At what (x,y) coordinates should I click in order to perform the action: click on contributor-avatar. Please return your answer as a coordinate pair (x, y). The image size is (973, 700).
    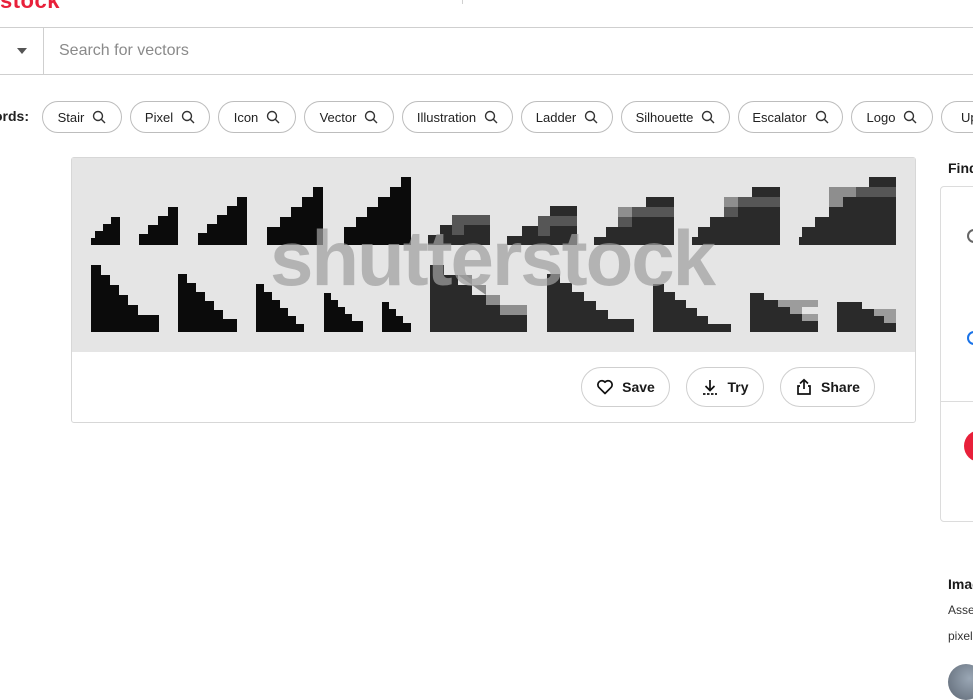
    Looking at the image, I should click on (960, 682).